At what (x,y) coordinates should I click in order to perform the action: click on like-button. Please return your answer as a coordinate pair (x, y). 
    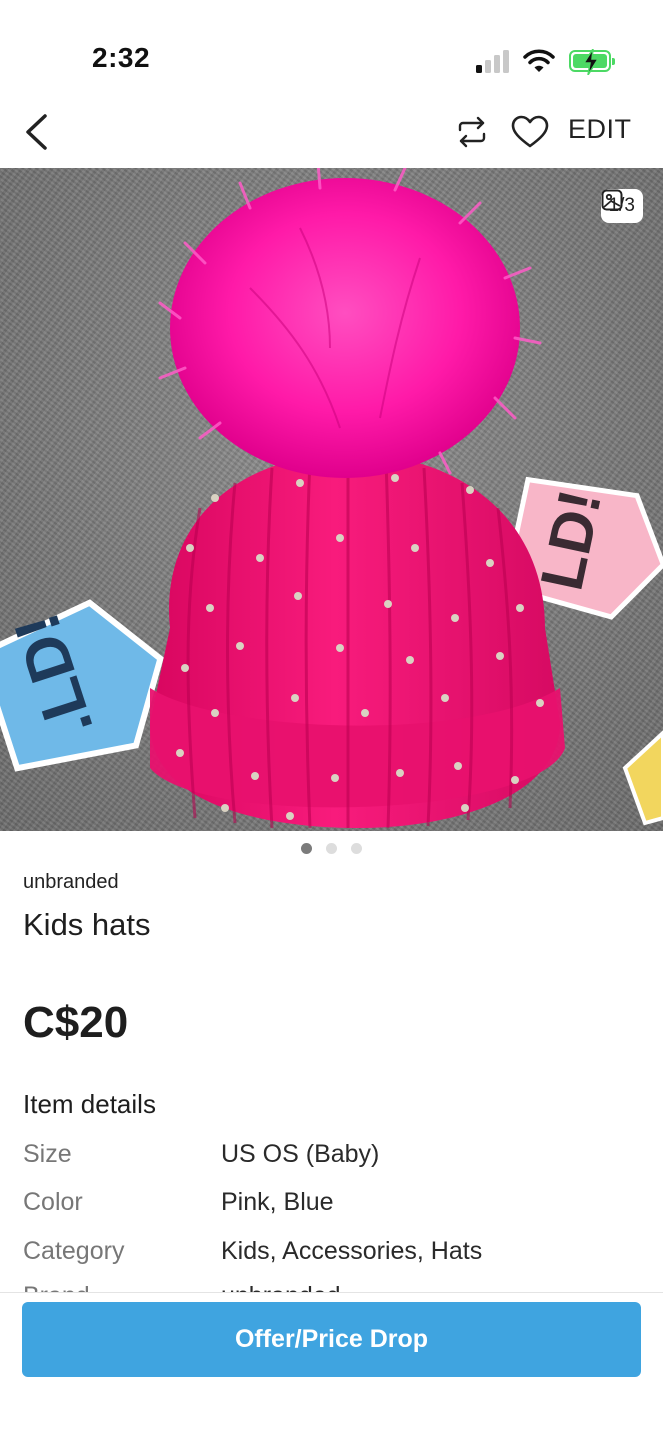
    Looking at the image, I should click on (530, 132).